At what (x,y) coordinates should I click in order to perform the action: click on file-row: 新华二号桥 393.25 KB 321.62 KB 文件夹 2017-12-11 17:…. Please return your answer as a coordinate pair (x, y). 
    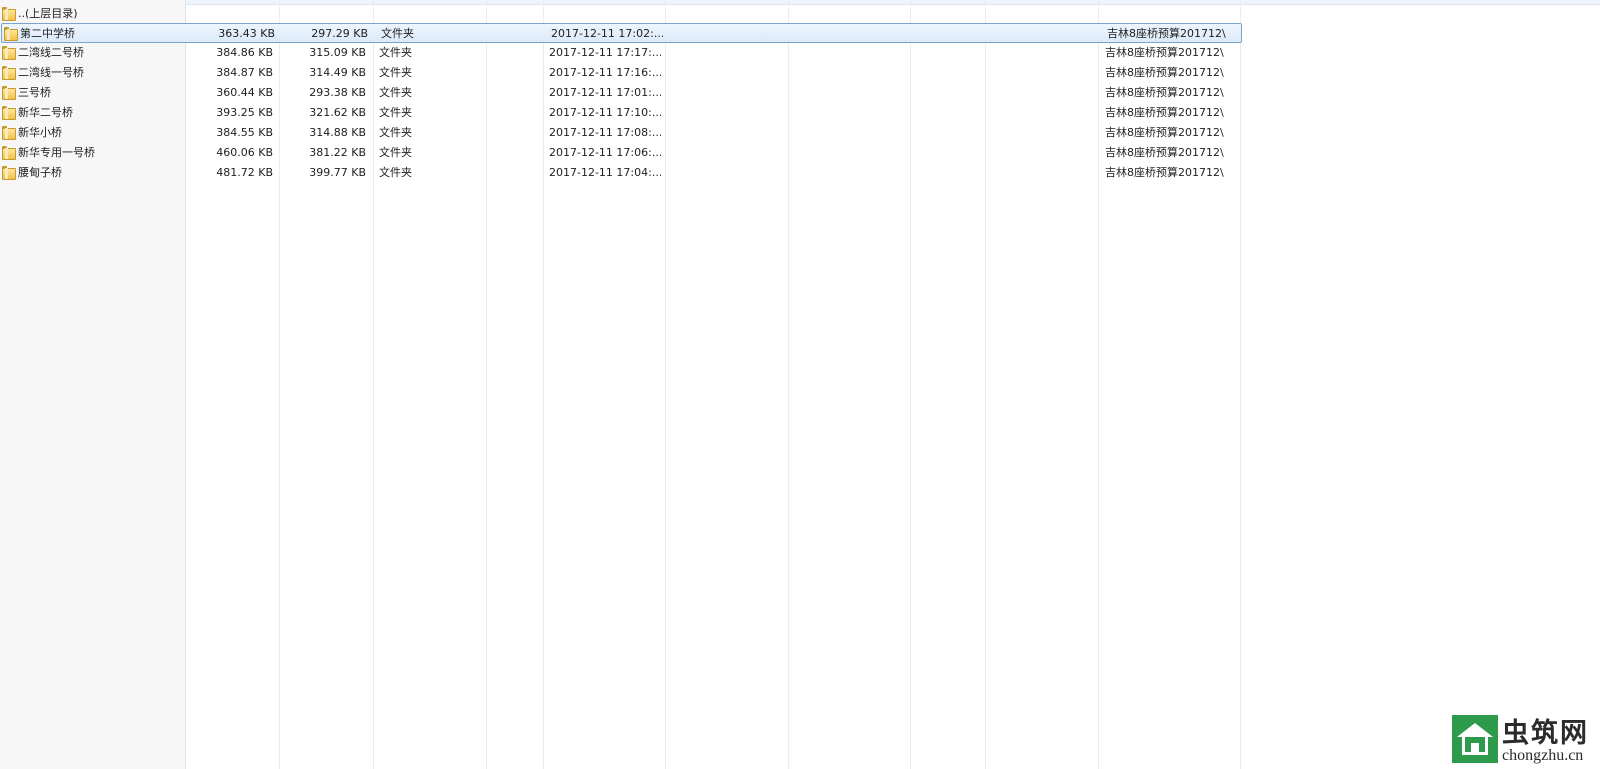
    Looking at the image, I should click on (620, 112).